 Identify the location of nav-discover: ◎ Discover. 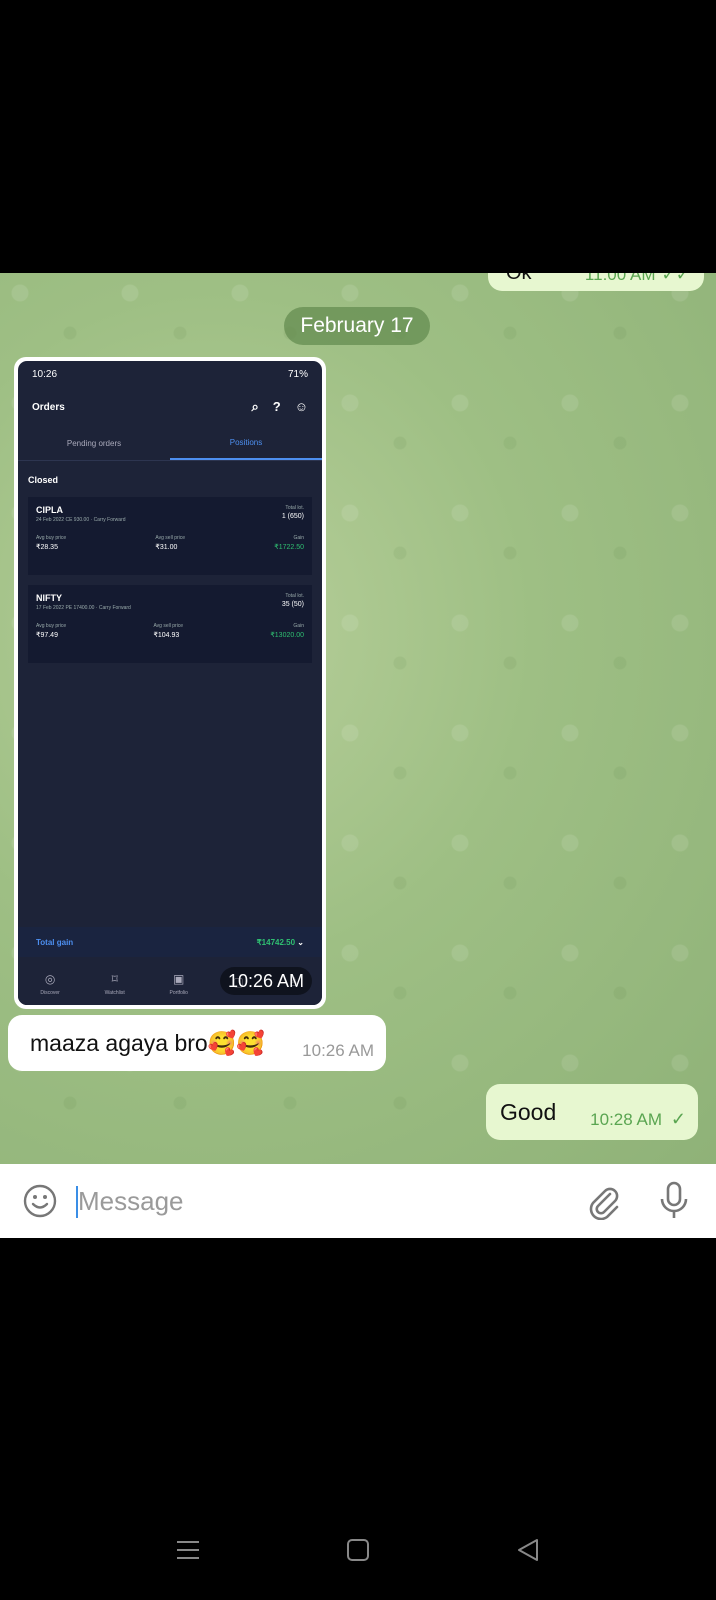
(49, 984).